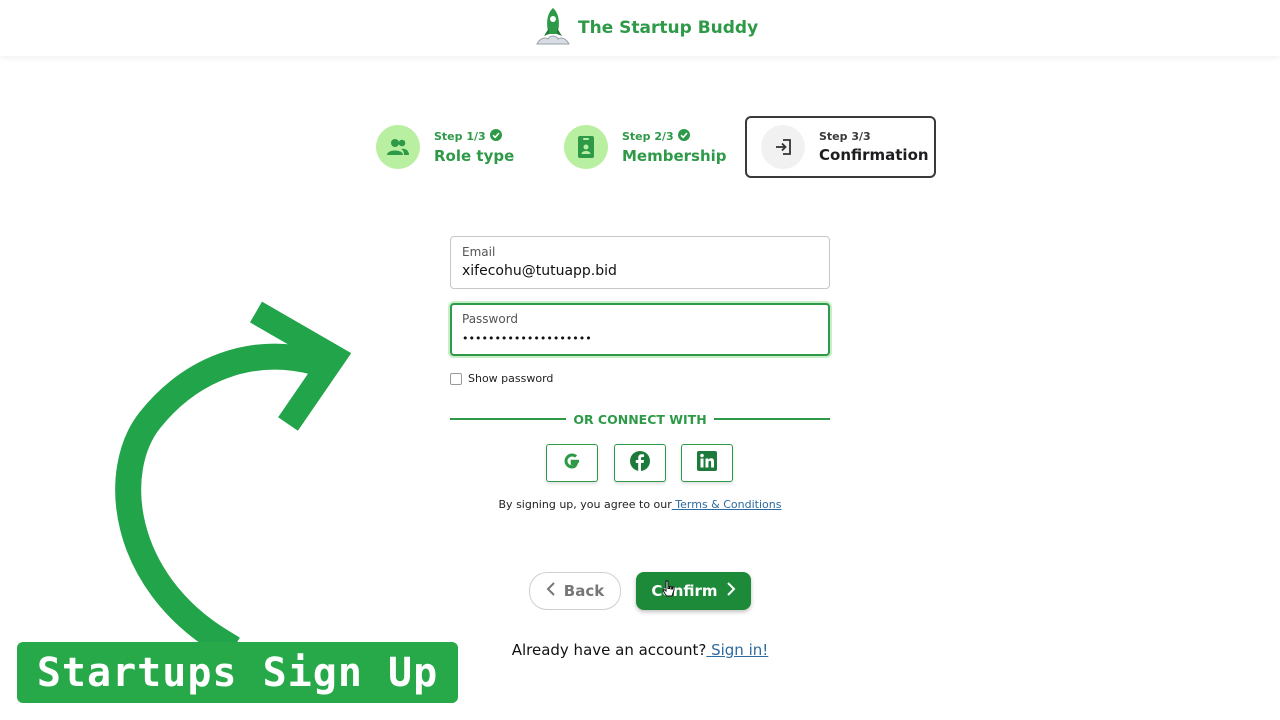  What do you see at coordinates (669, 591) in the screenshot?
I see `mouse-cursor-icon` at bounding box center [669, 591].